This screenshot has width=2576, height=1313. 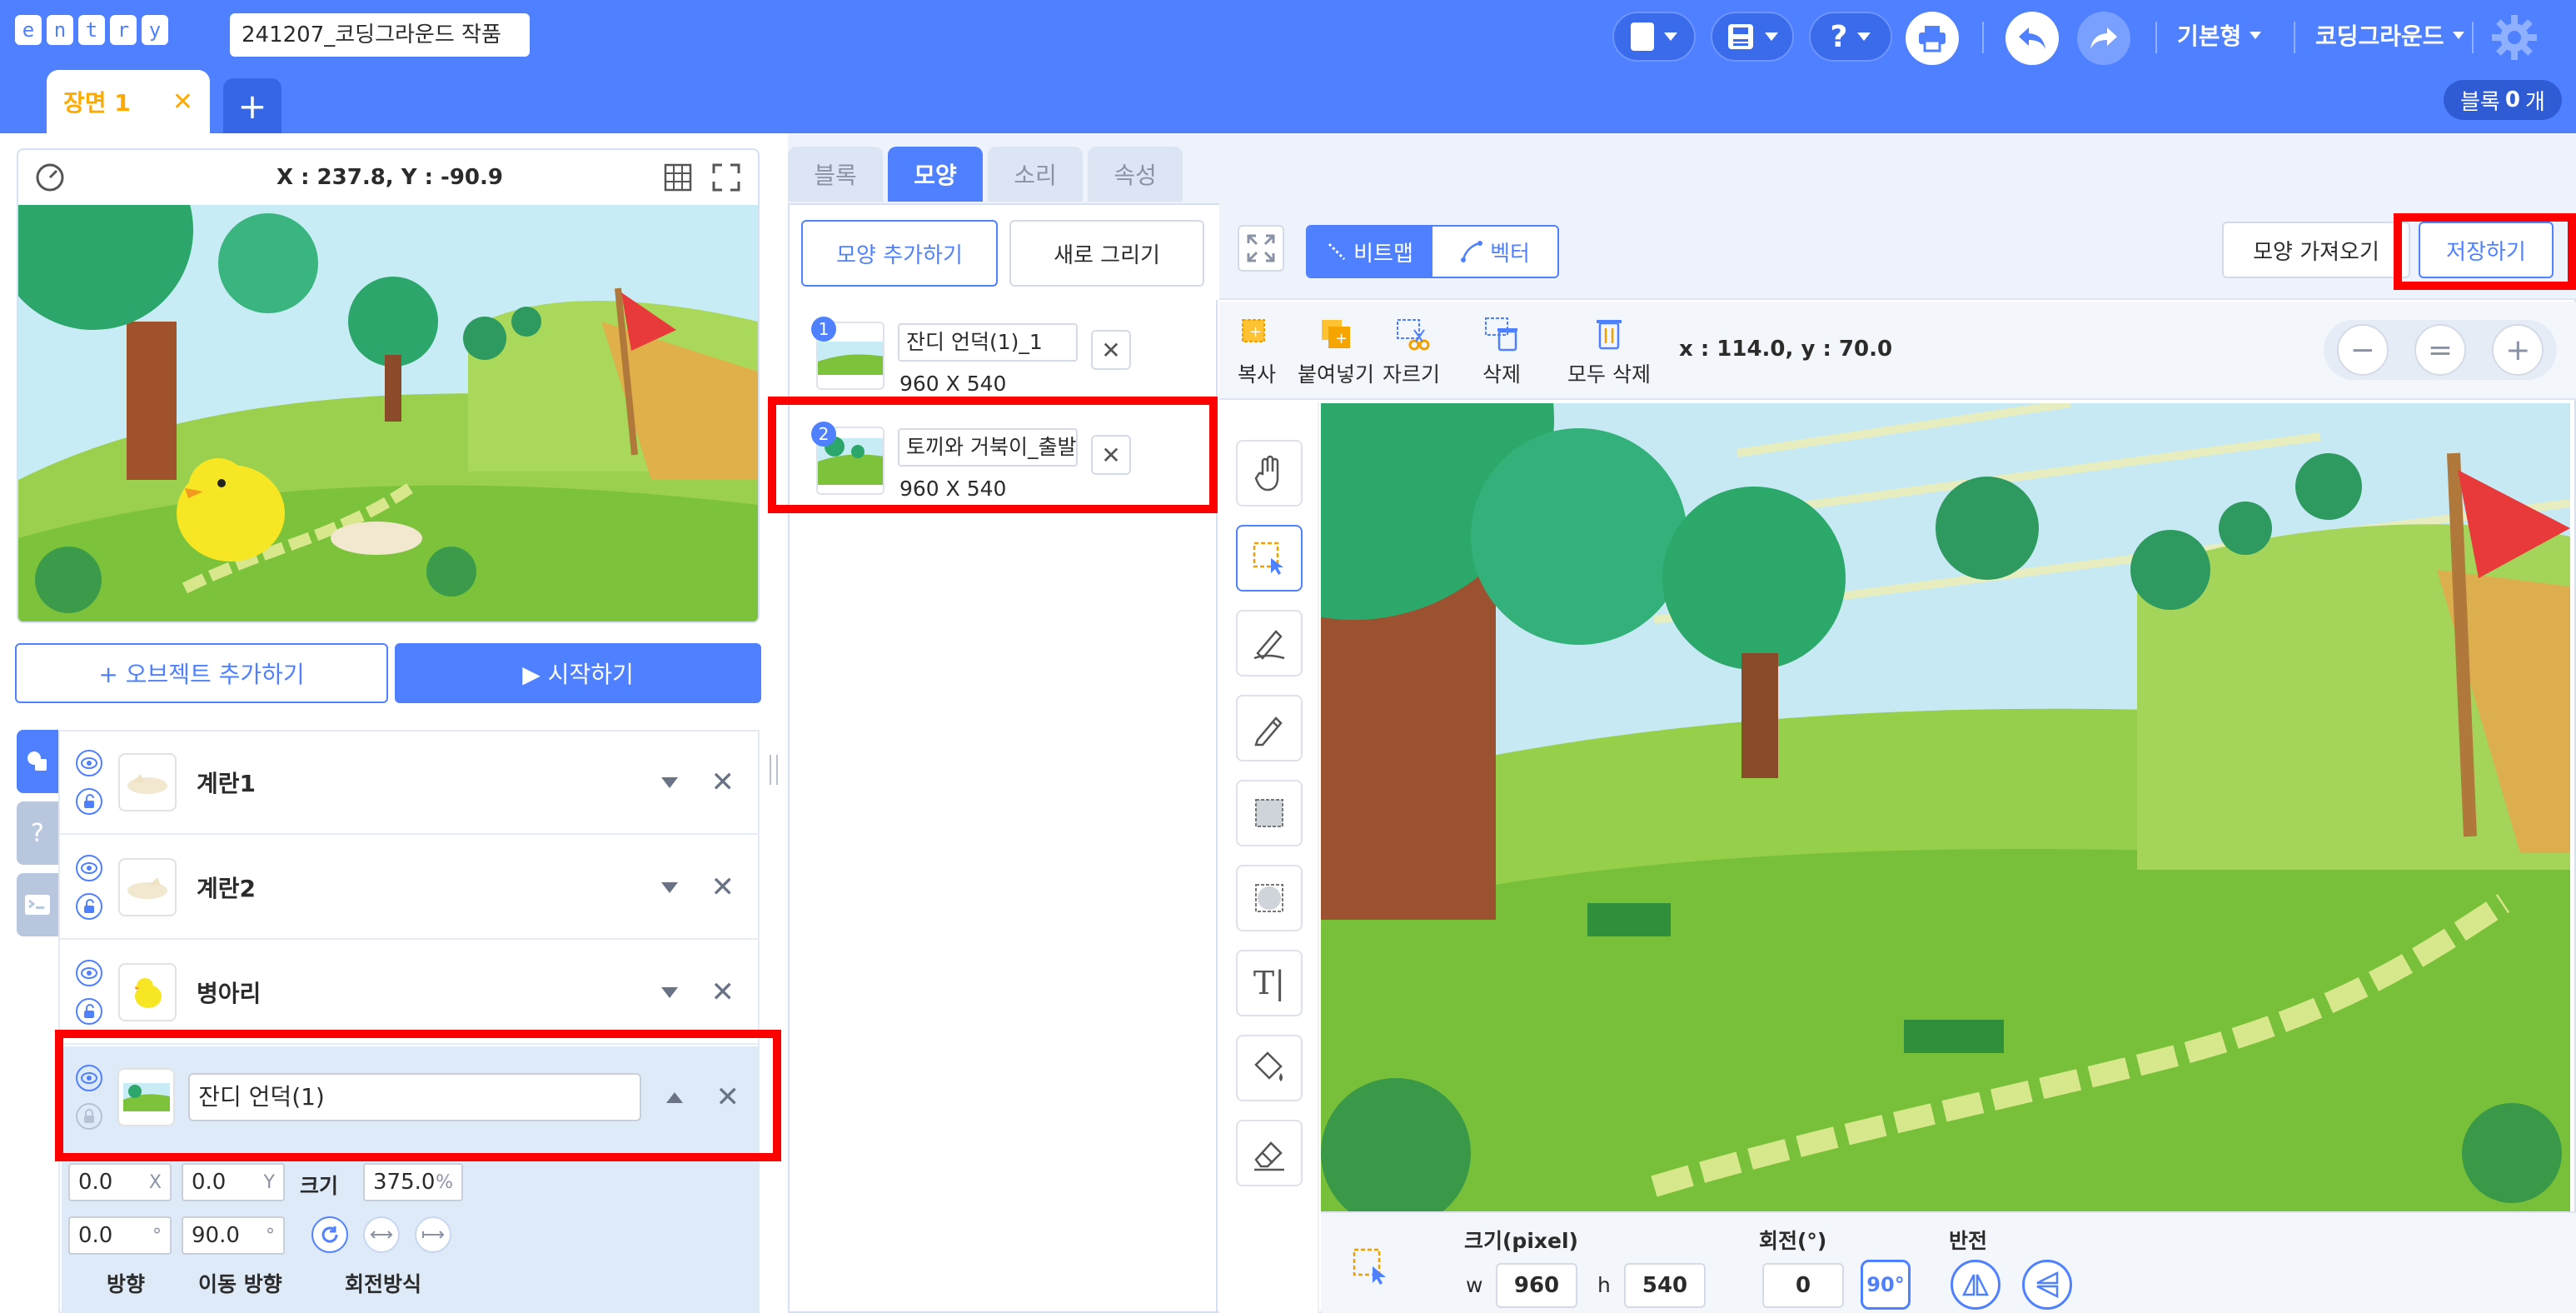 What do you see at coordinates (1035, 174) in the screenshot?
I see `tab-sounds: 소리` at bounding box center [1035, 174].